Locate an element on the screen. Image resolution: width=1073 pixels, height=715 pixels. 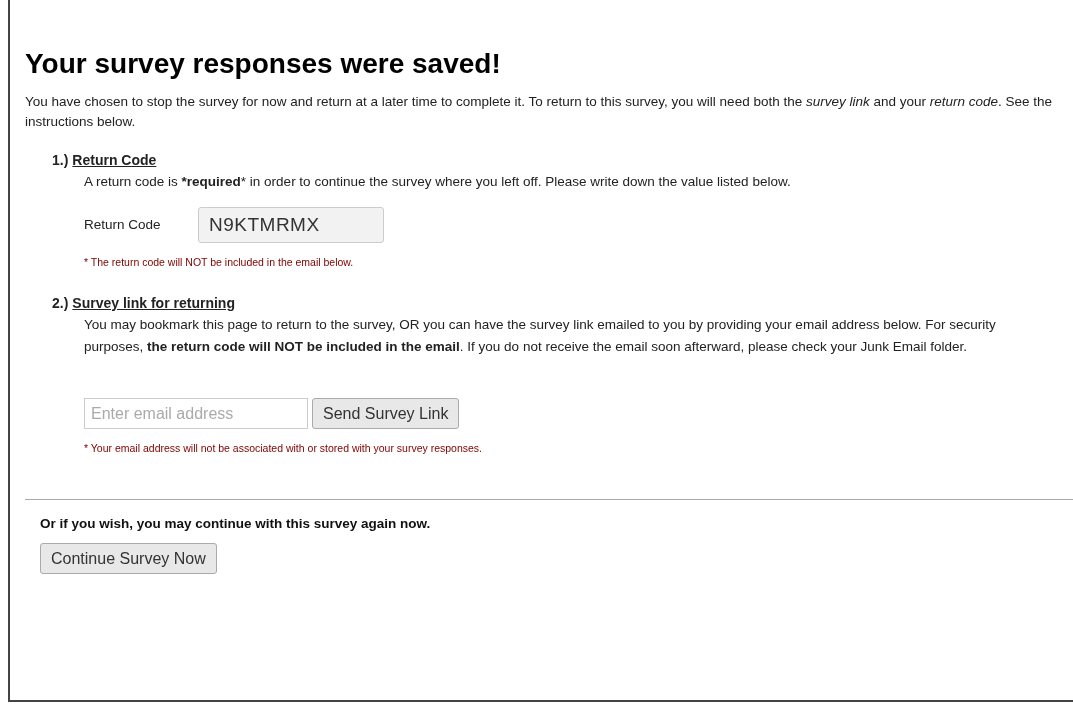
continue-button: Continue Survey Now is located at coordinates (128, 558).